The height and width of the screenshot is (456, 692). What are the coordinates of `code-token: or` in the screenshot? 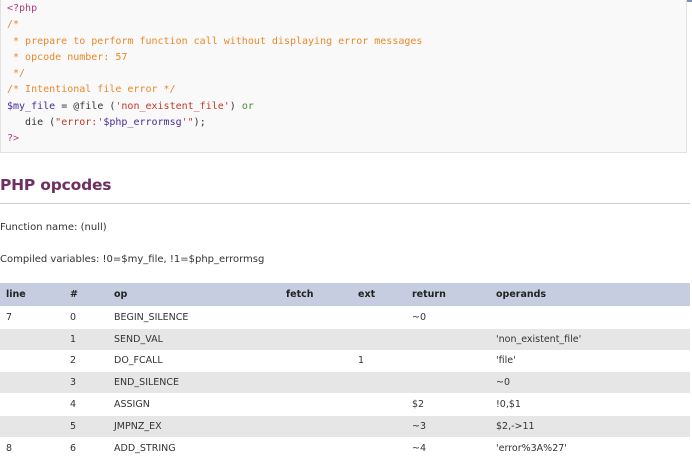 It's located at (247, 106).